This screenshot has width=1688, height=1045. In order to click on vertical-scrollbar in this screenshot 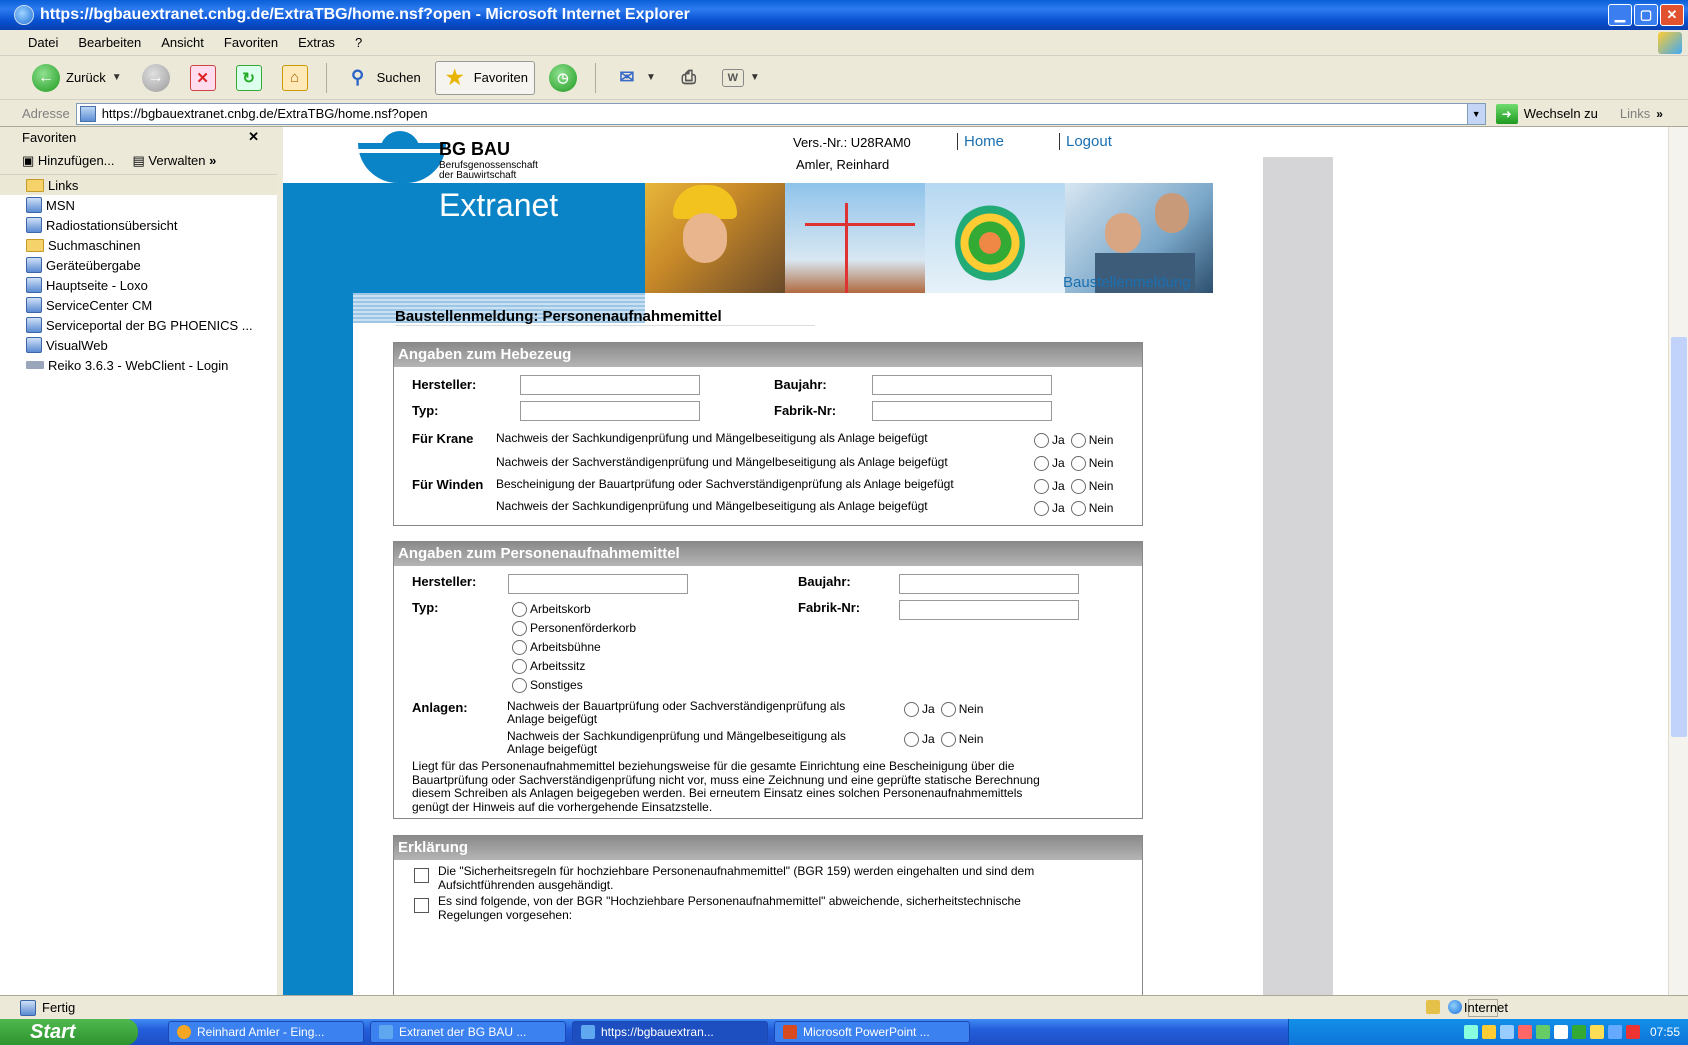, I will do `click(1678, 561)`.